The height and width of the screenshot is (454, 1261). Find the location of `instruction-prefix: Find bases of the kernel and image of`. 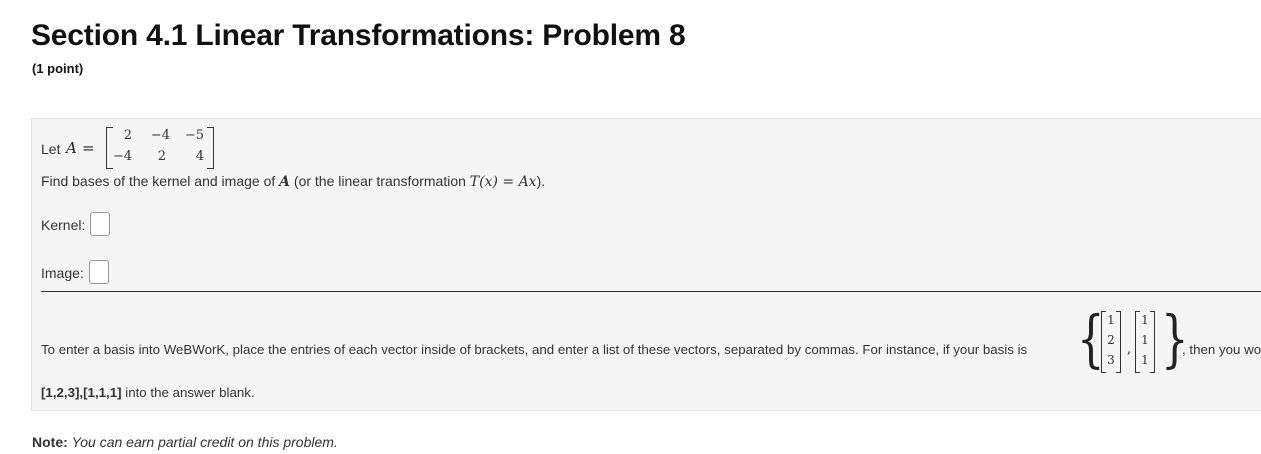

instruction-prefix: Find bases of the kernel and image of is located at coordinates (158, 181).